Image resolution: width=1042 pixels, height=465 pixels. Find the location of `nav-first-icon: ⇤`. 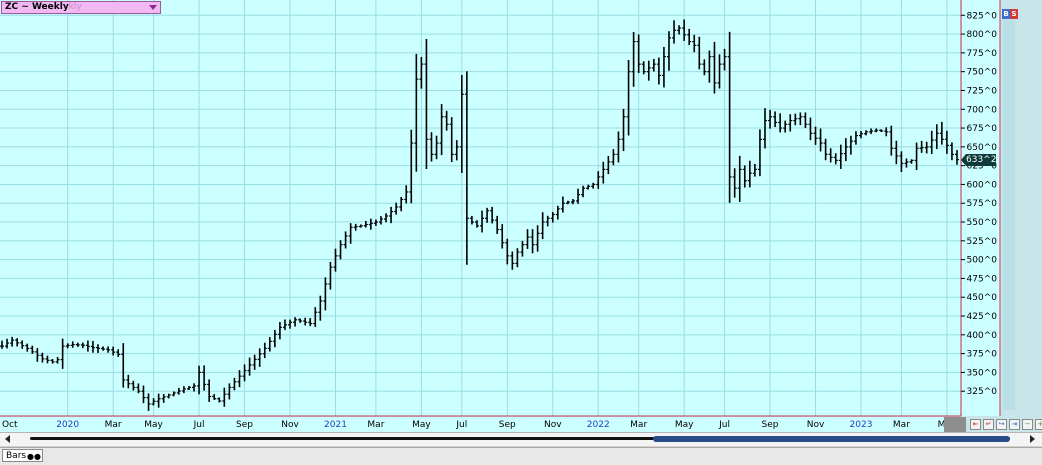

nav-first-icon: ⇤ is located at coordinates (975, 424).